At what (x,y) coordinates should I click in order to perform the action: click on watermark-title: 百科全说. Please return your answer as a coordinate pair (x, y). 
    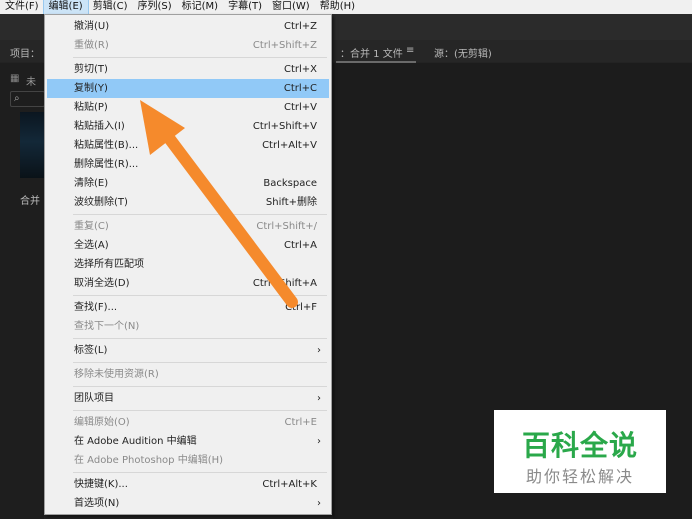
    Looking at the image, I should click on (579, 445).